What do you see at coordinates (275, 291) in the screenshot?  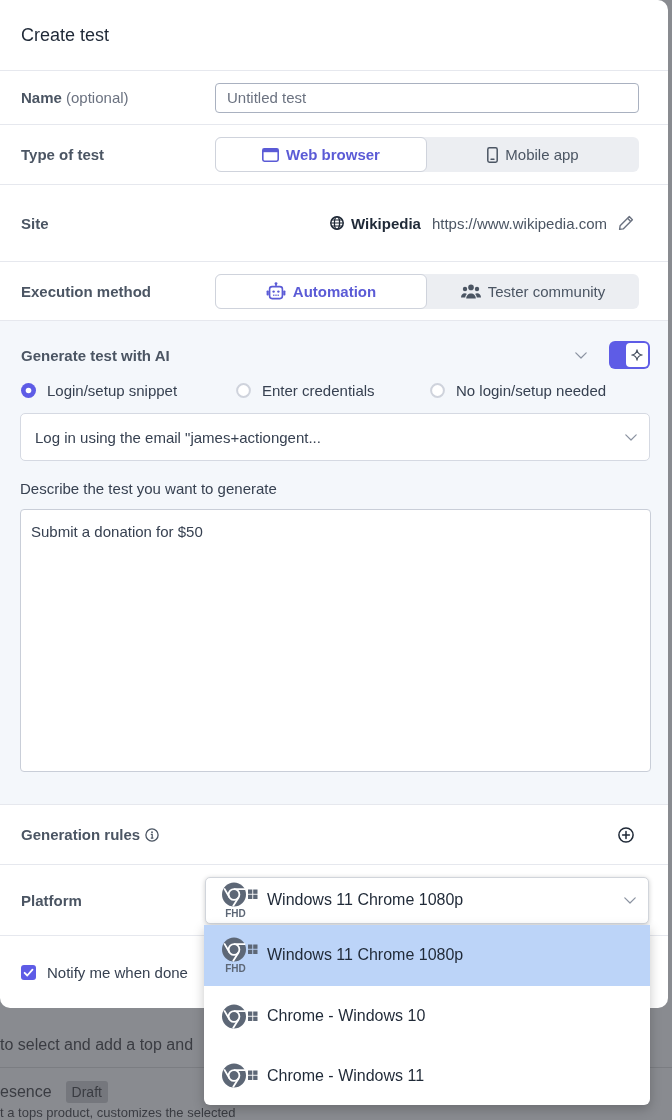 I see `robot-icon` at bounding box center [275, 291].